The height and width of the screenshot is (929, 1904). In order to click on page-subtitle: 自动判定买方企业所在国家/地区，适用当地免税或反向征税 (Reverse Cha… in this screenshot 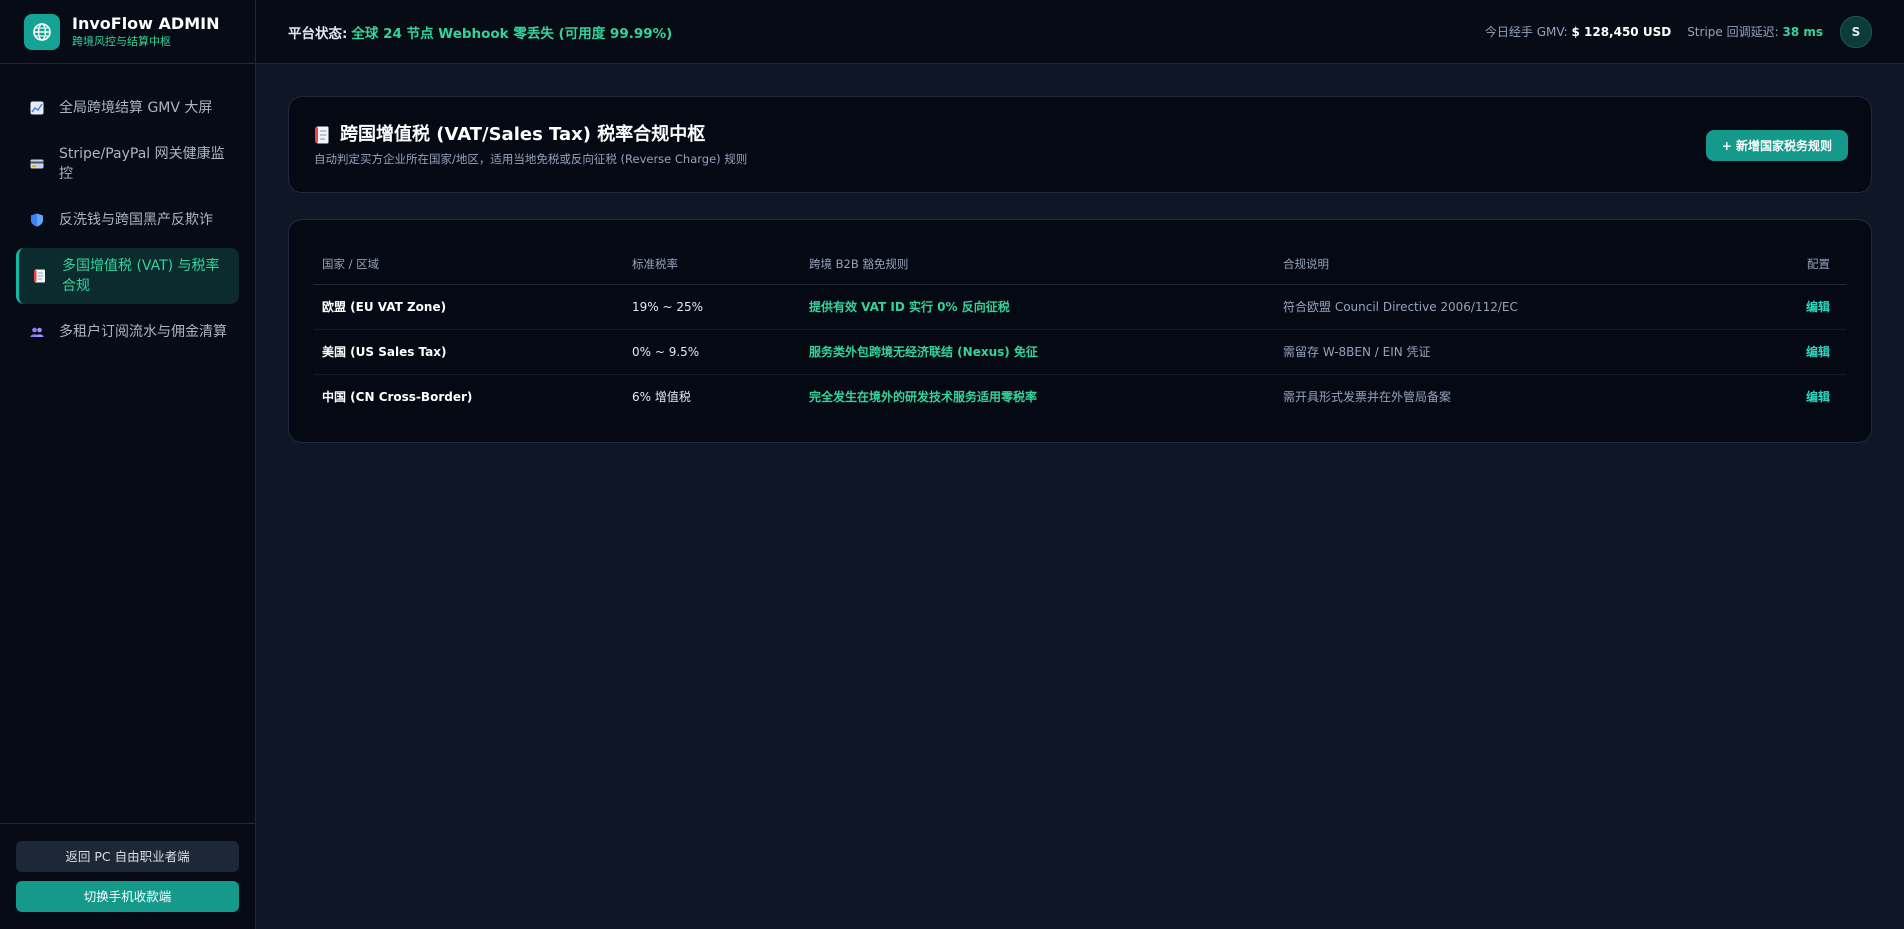, I will do `click(531, 159)`.